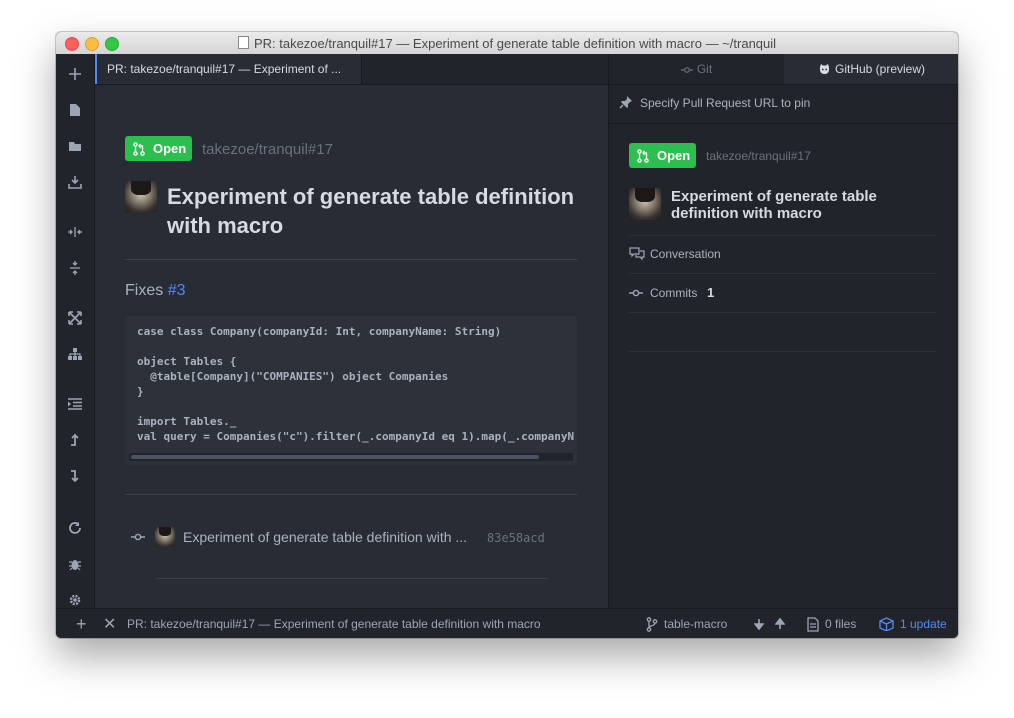  What do you see at coordinates (813, 624) in the screenshot?
I see `changed-files-icon` at bounding box center [813, 624].